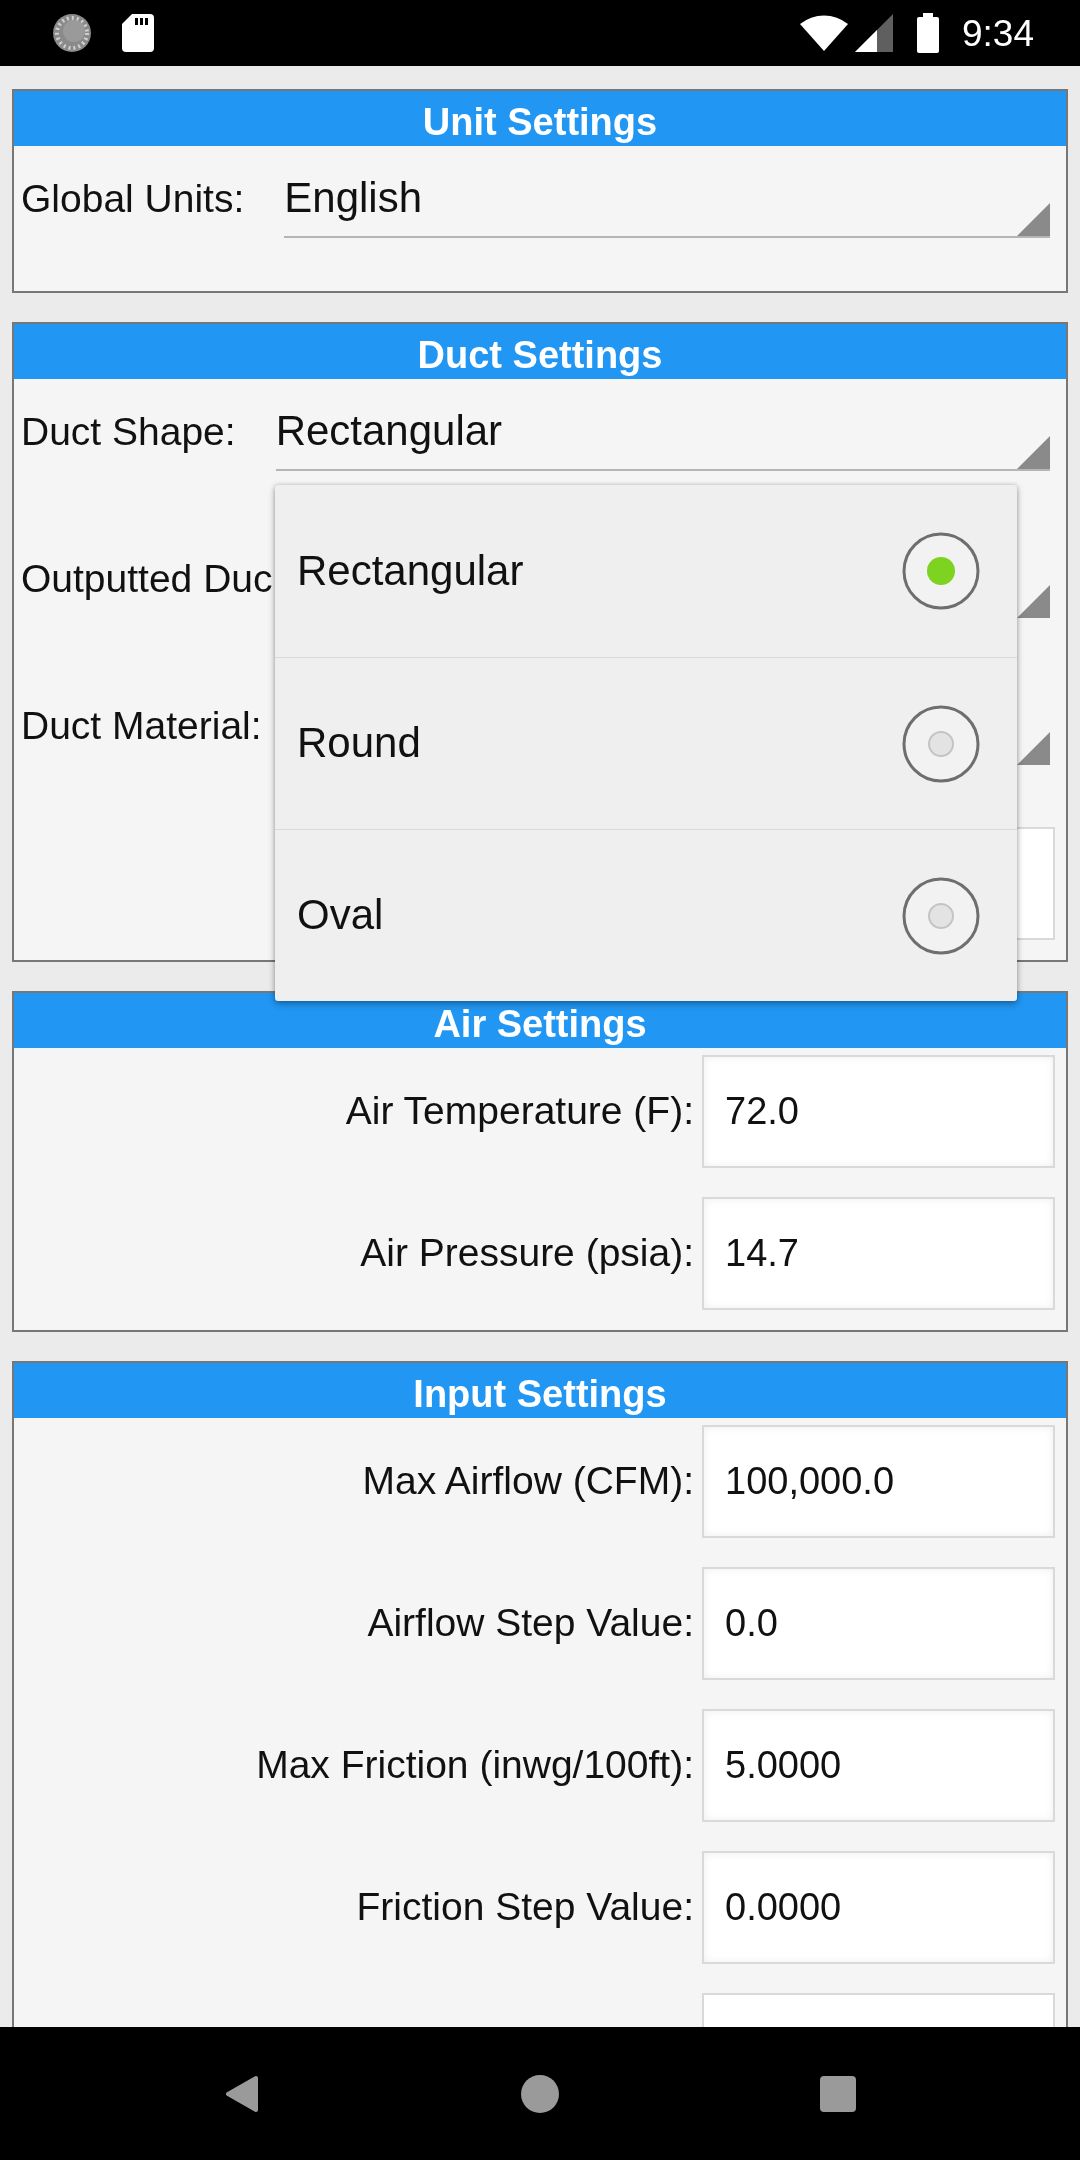  I want to click on field-label: Duct Material:, so click(141, 726).